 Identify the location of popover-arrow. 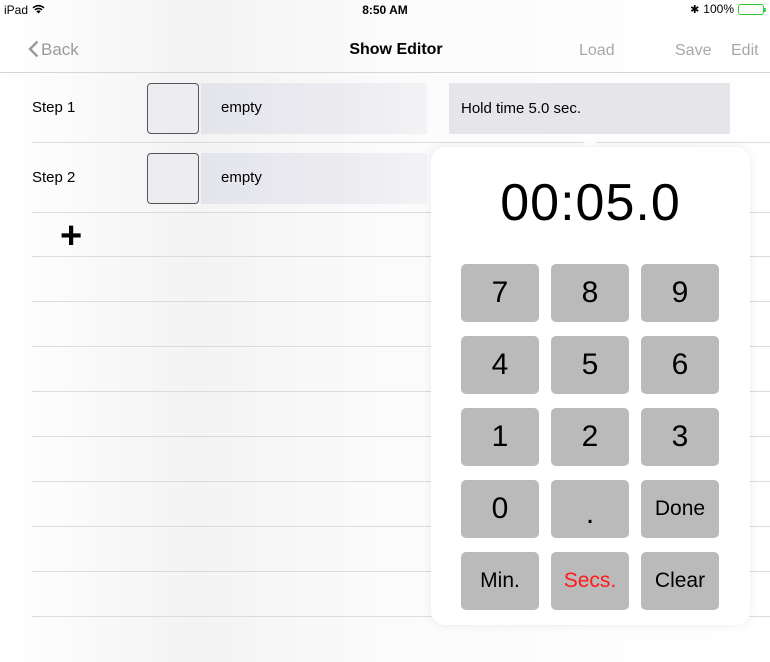
(590, 142).